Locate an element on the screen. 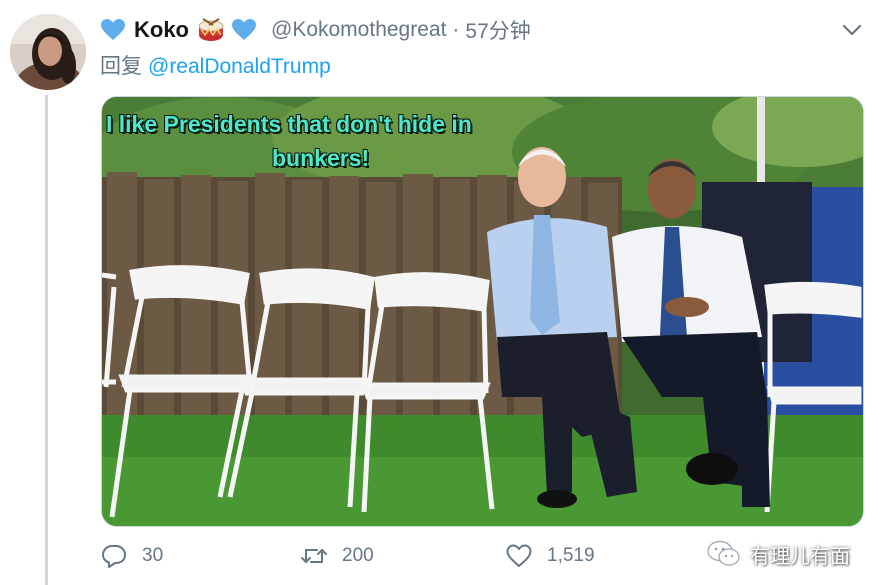  thread-line is located at coordinates (46, 340).